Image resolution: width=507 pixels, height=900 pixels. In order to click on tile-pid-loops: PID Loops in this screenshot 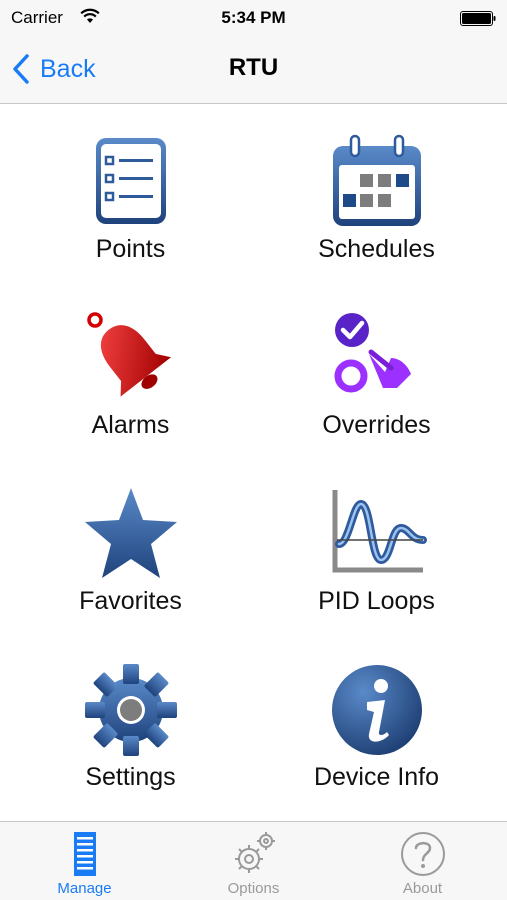, I will do `click(376, 541)`.